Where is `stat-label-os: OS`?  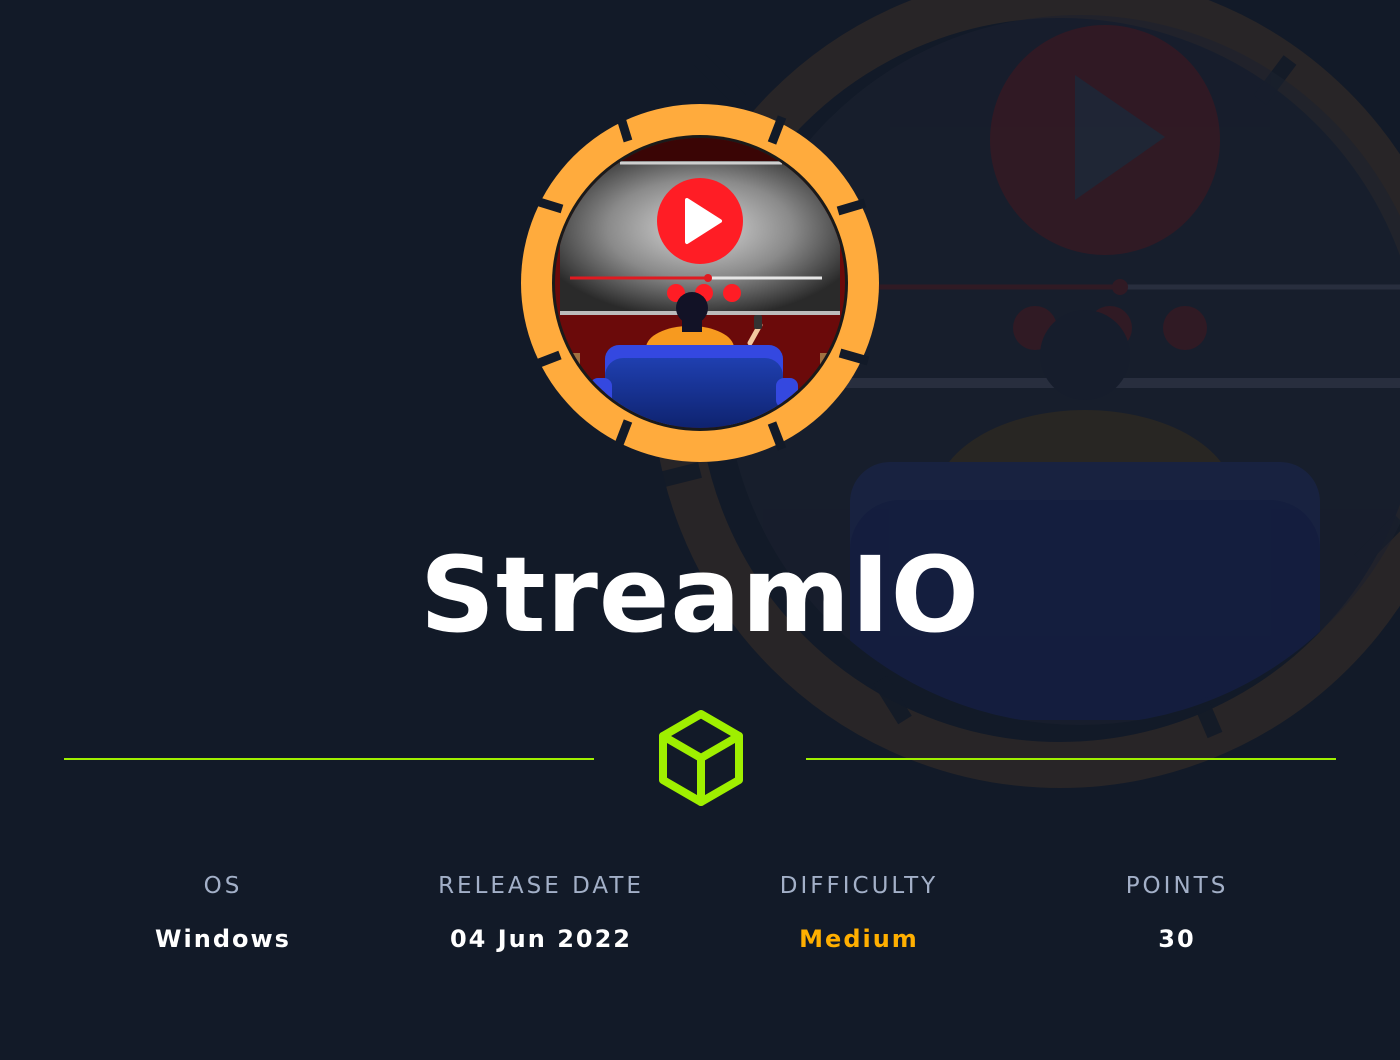 stat-label-os: OS is located at coordinates (223, 886).